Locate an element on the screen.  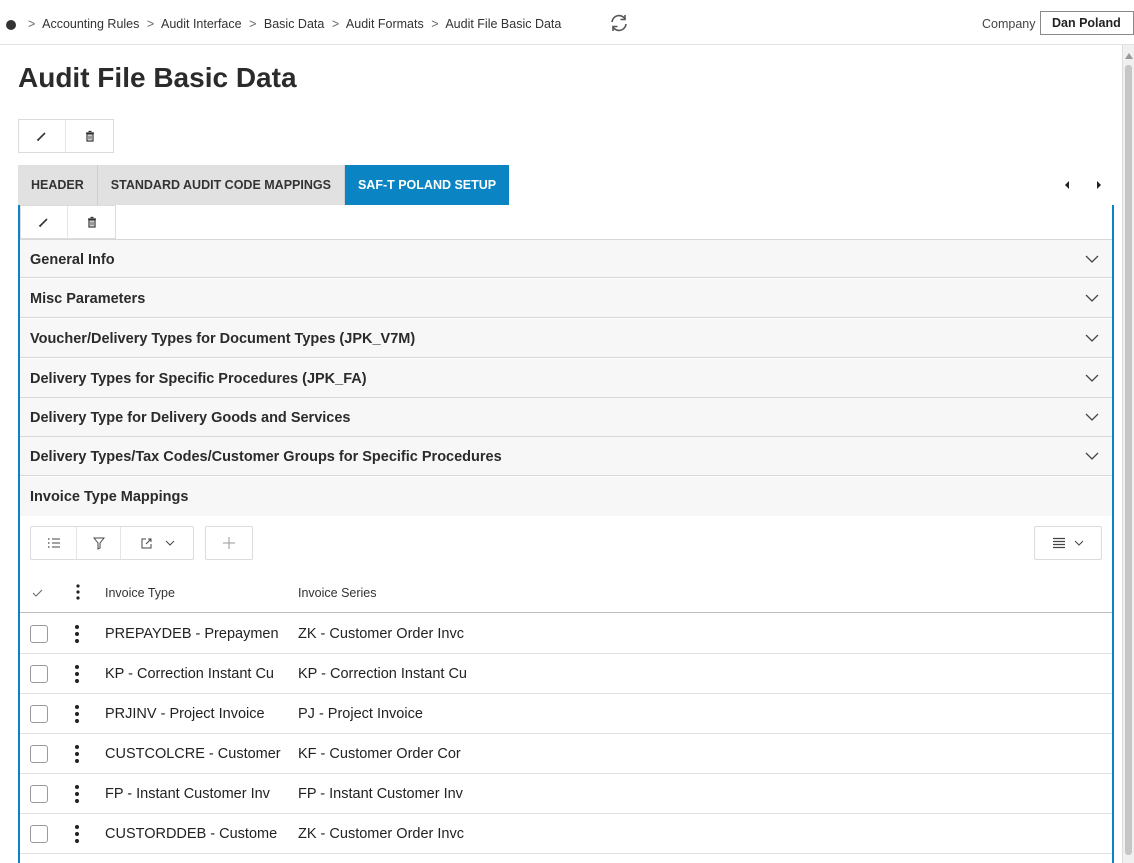
add-row-button is located at coordinates (229, 543).